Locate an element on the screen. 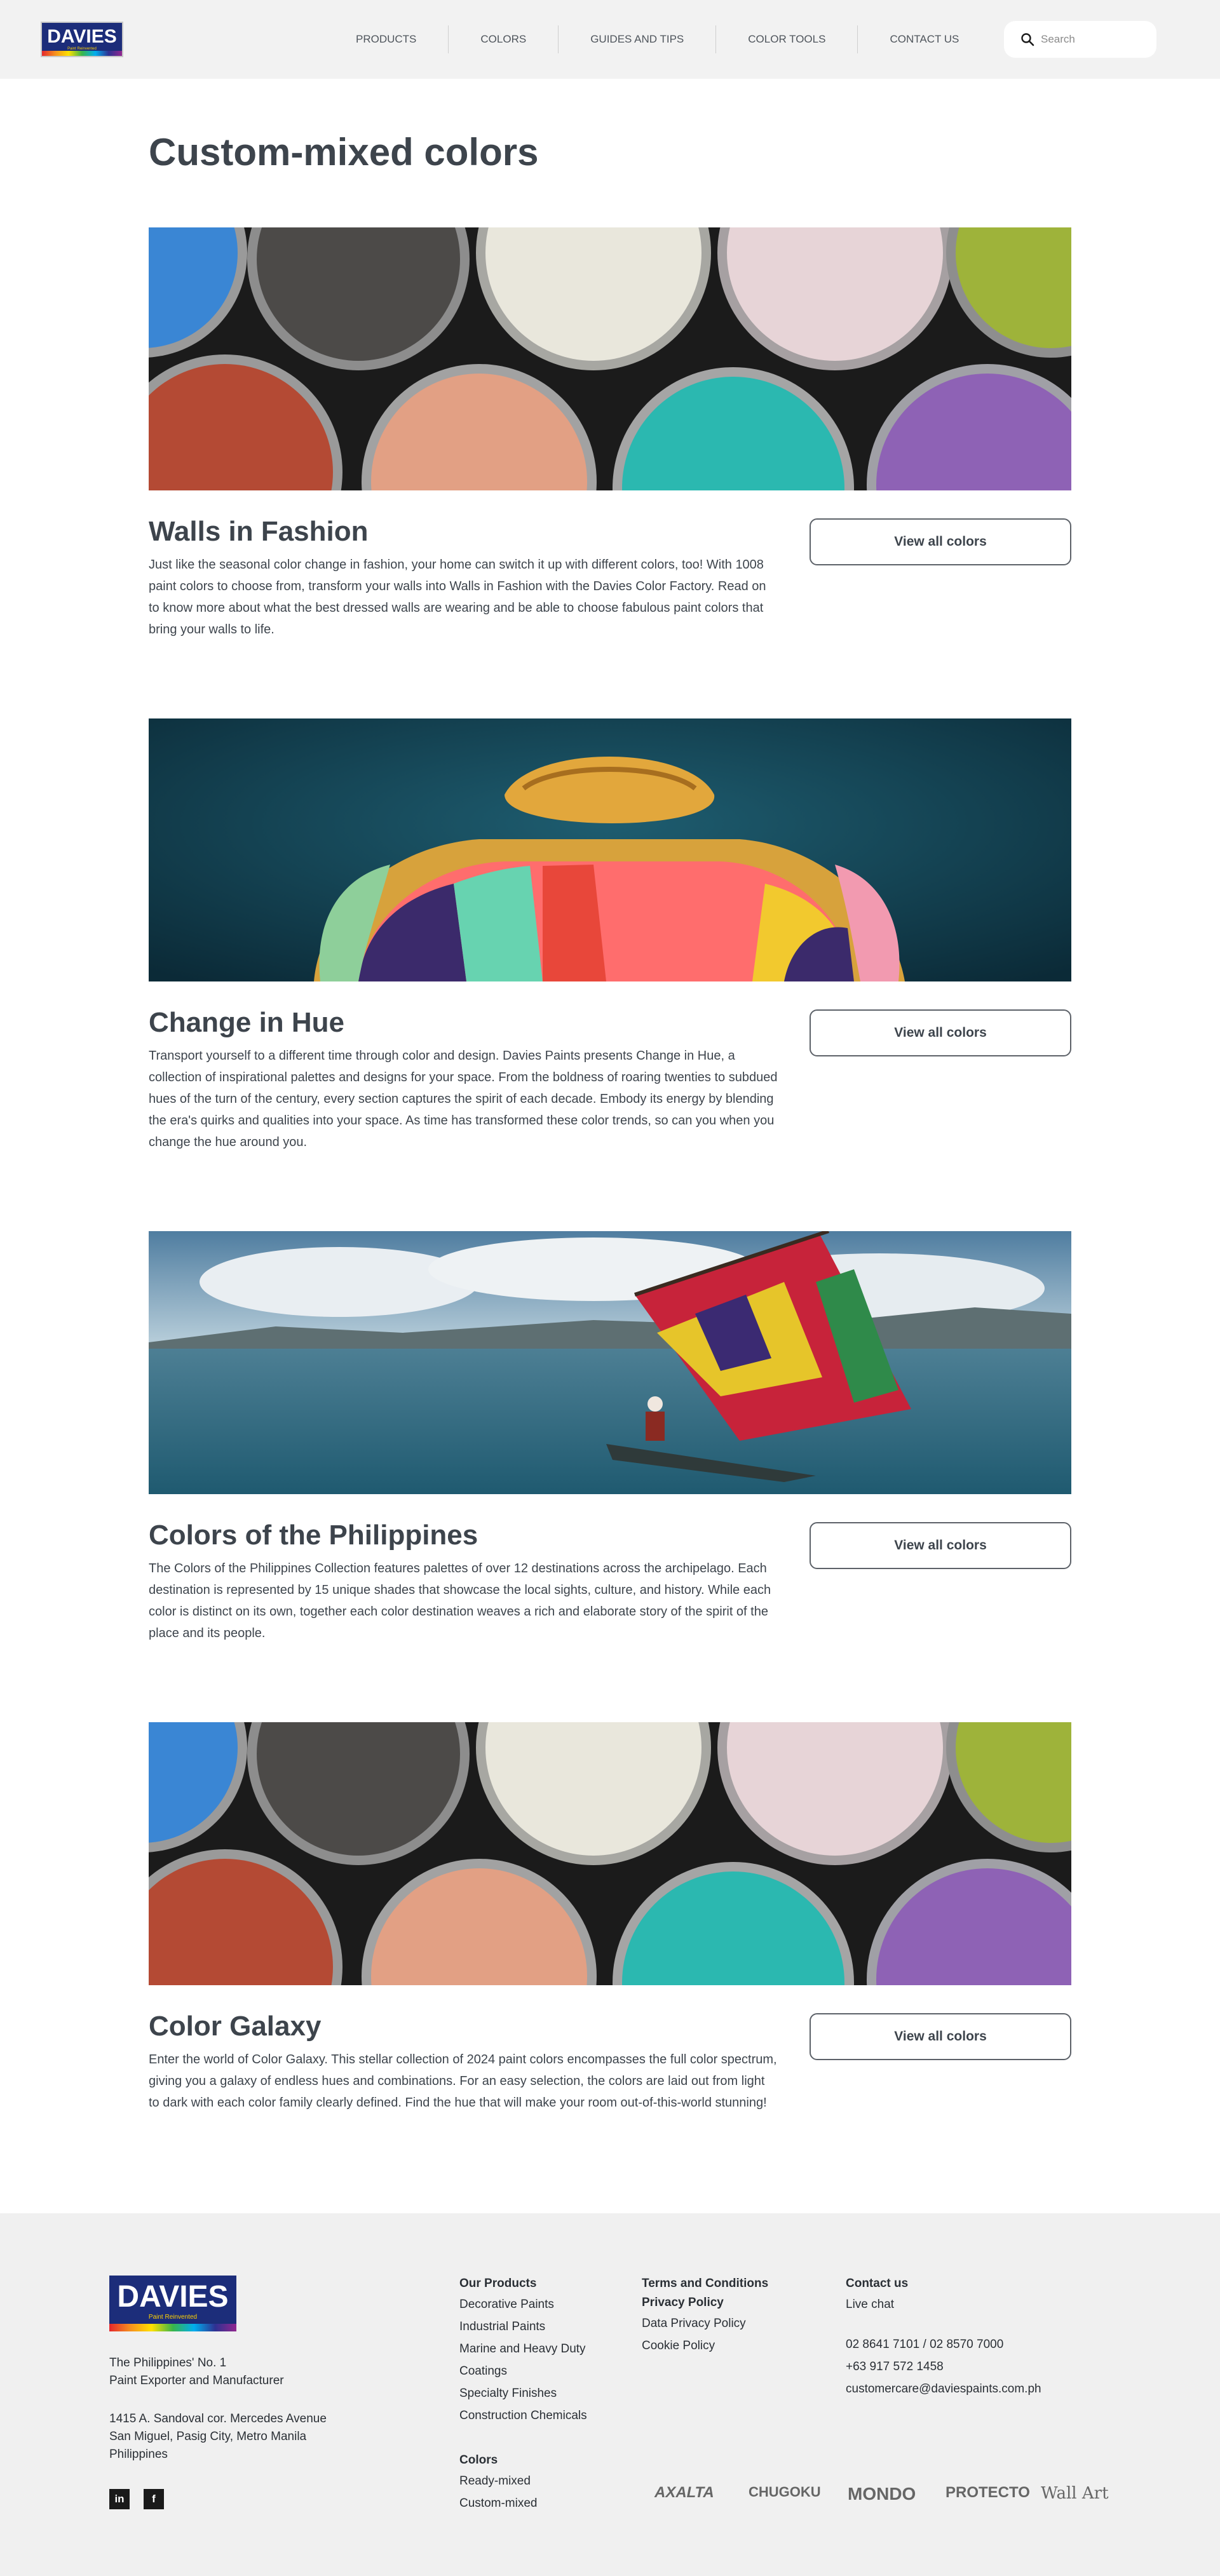 The height and width of the screenshot is (2576, 1220). brand-logo-axalta: AXALTA is located at coordinates (684, 2493).